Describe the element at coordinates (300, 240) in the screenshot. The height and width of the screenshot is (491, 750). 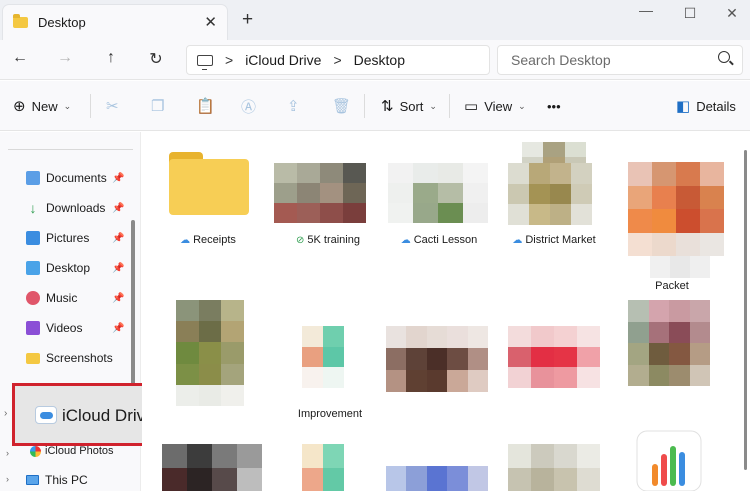
I see `synced-check-icon: ⊘` at that location.